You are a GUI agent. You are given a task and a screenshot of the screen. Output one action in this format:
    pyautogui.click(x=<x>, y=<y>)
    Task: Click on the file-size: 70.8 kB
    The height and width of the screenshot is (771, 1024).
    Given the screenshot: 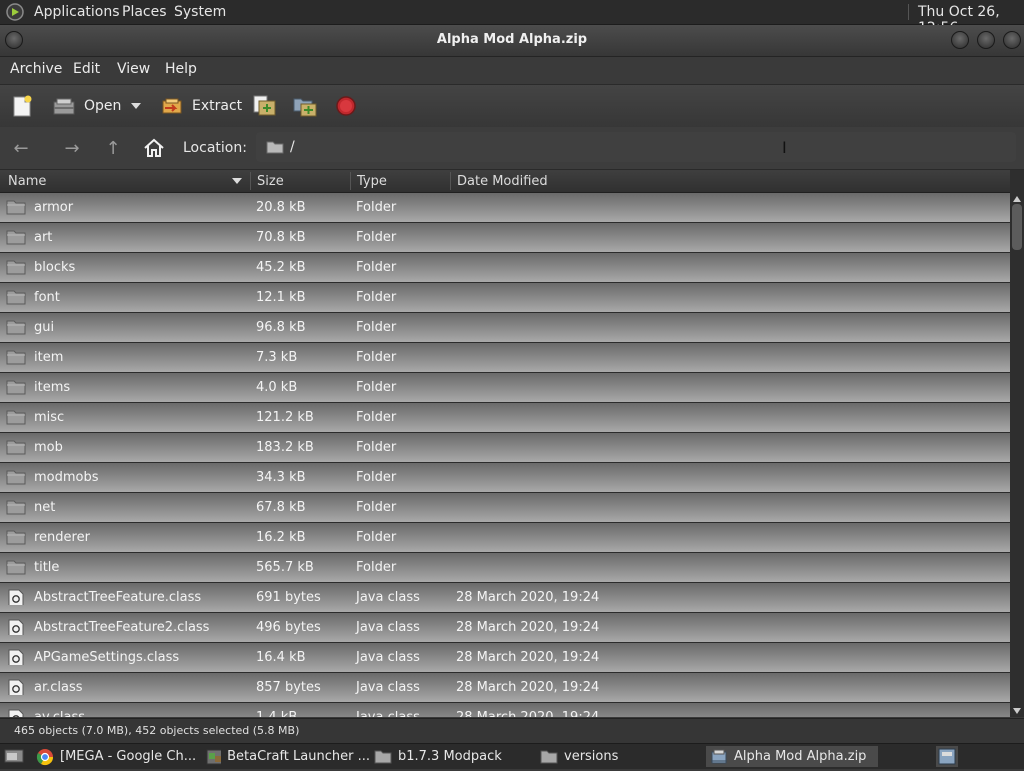 What is the action you would take?
    pyautogui.click(x=281, y=237)
    